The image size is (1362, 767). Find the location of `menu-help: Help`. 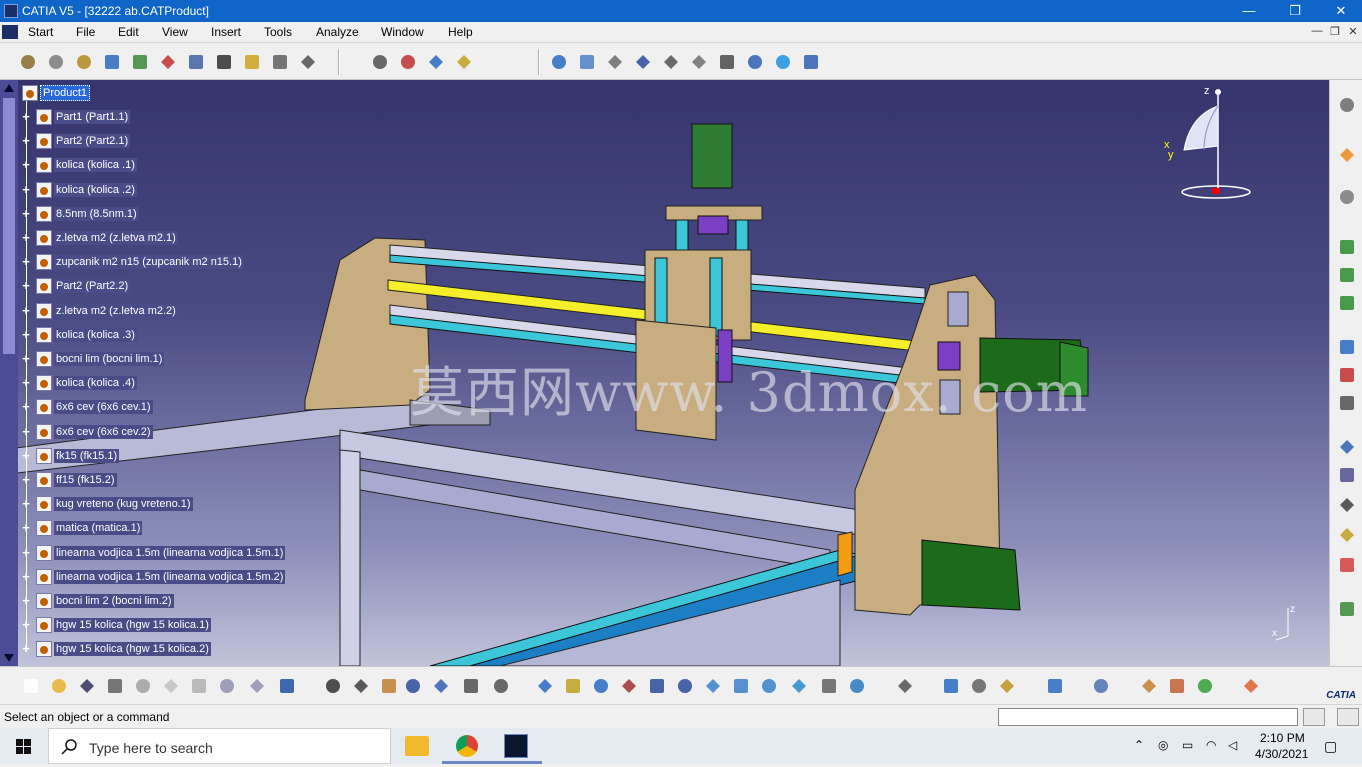

menu-help: Help is located at coordinates (460, 32).